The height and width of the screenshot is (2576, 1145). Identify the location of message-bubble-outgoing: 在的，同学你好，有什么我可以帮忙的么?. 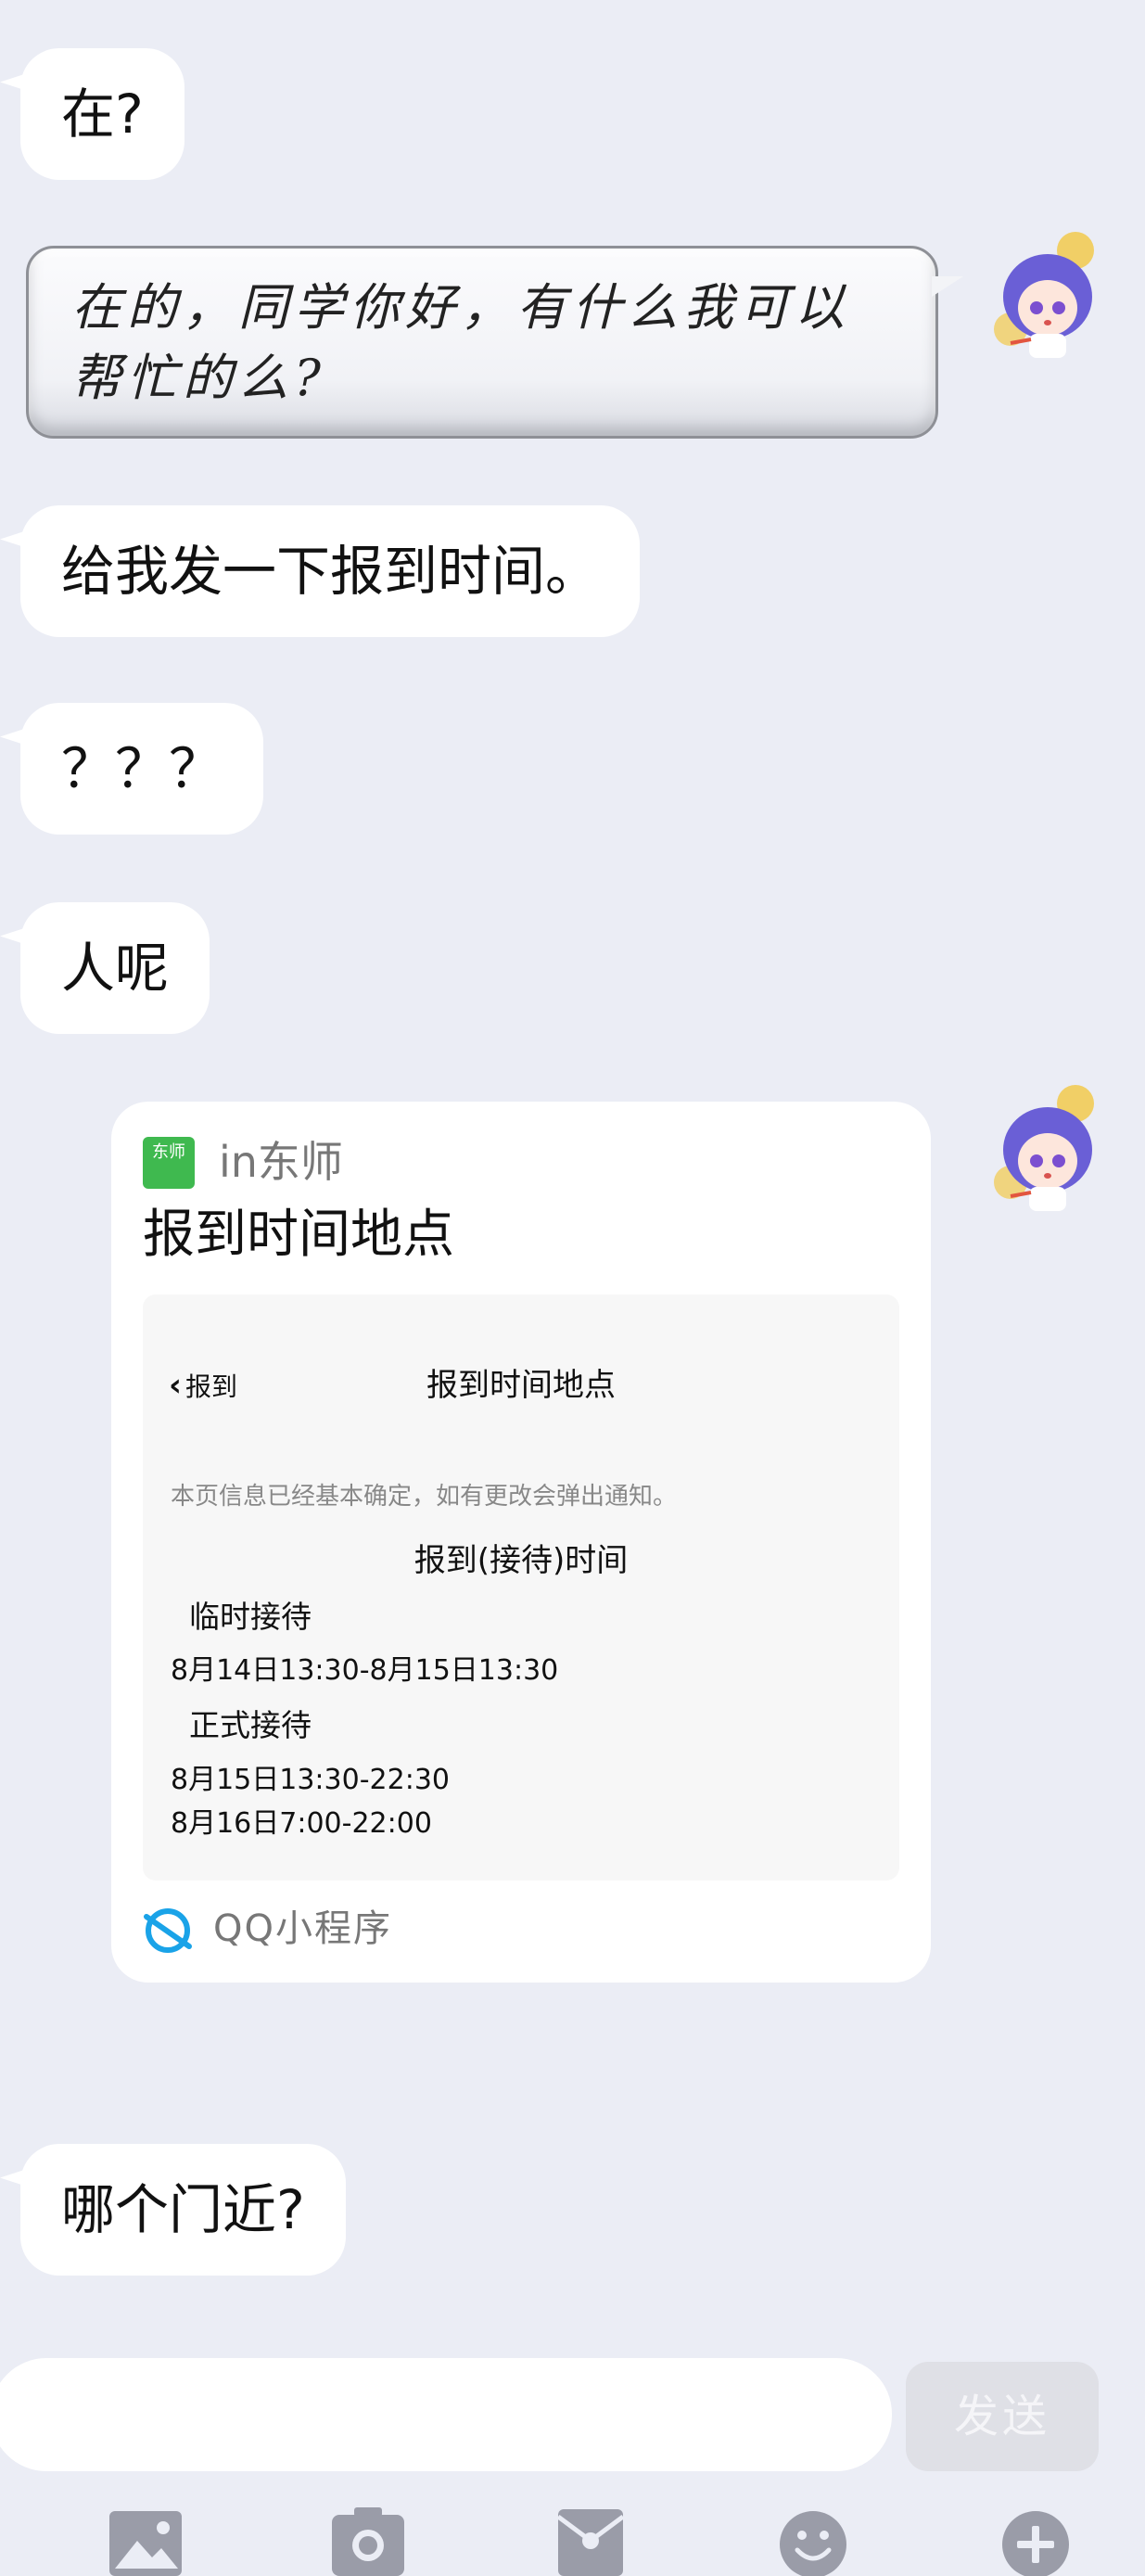
(494, 343).